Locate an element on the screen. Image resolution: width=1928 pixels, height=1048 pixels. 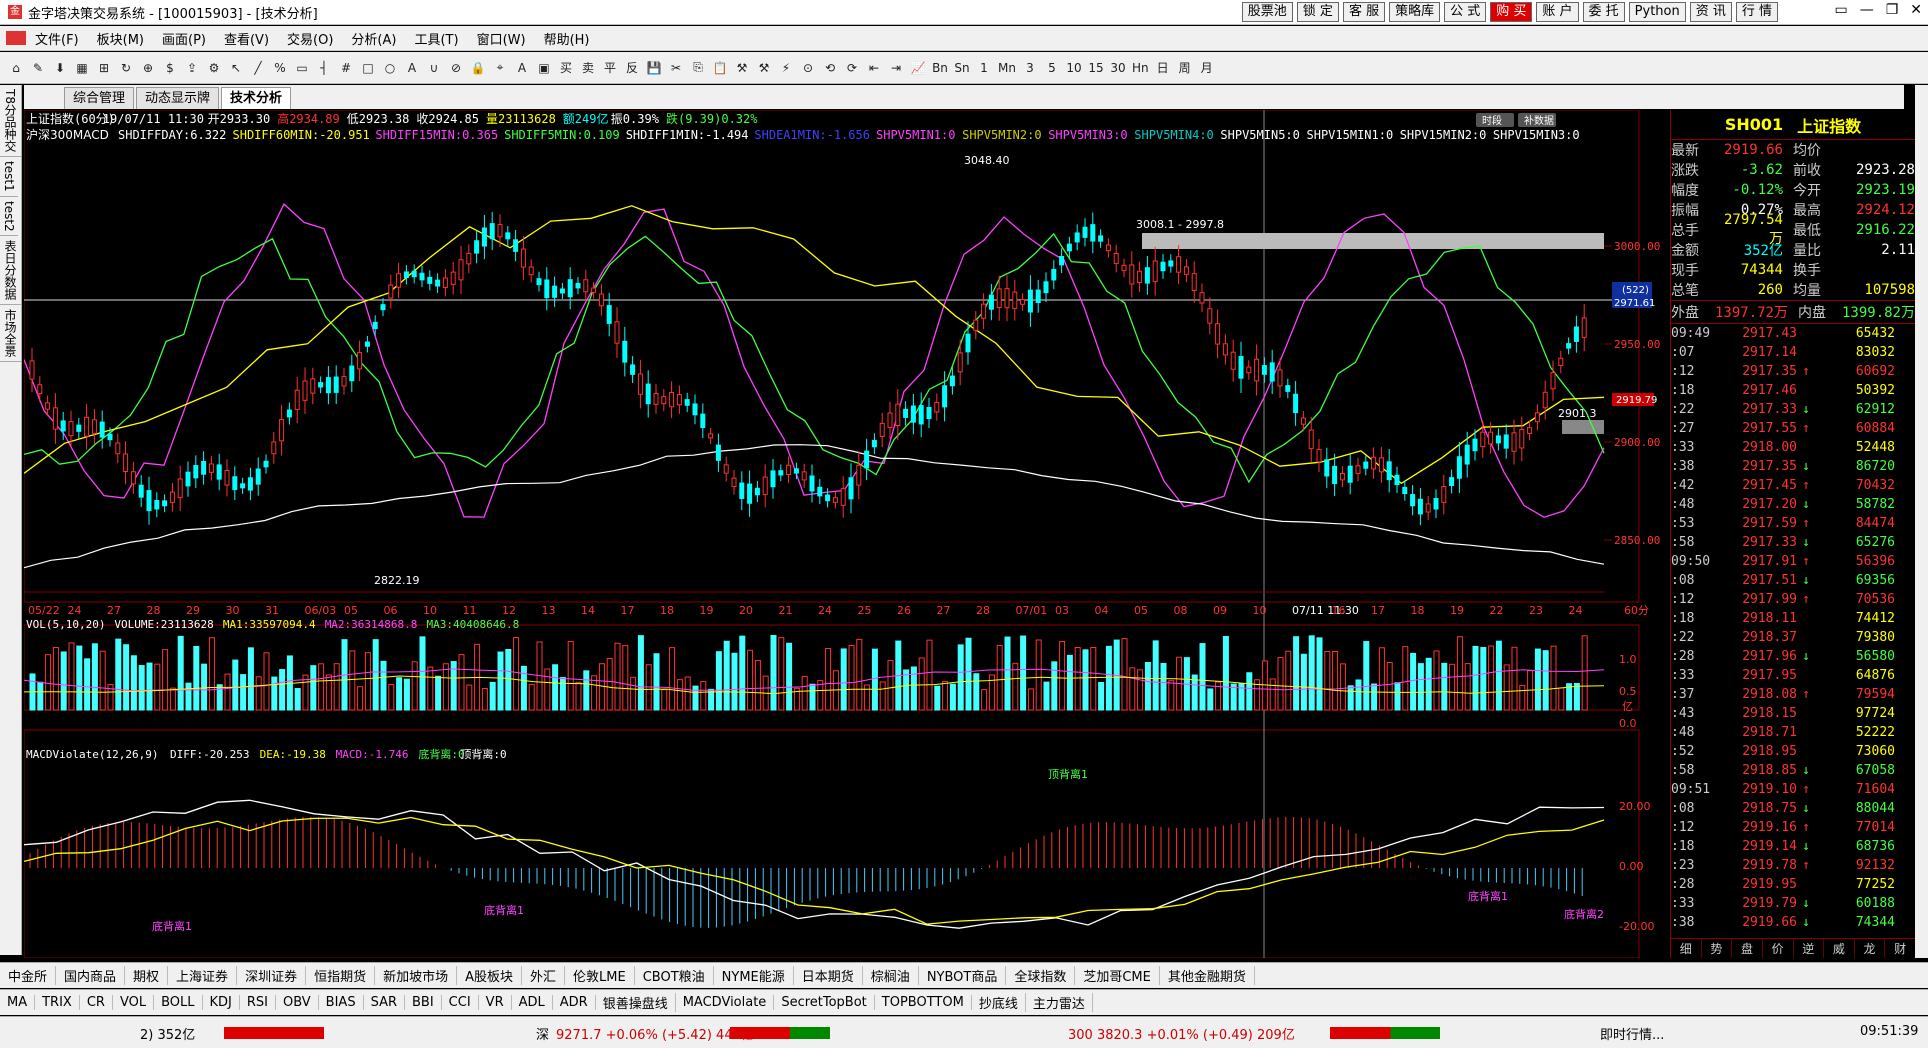
window-control-0: ▭ is located at coordinates (1840, 10).